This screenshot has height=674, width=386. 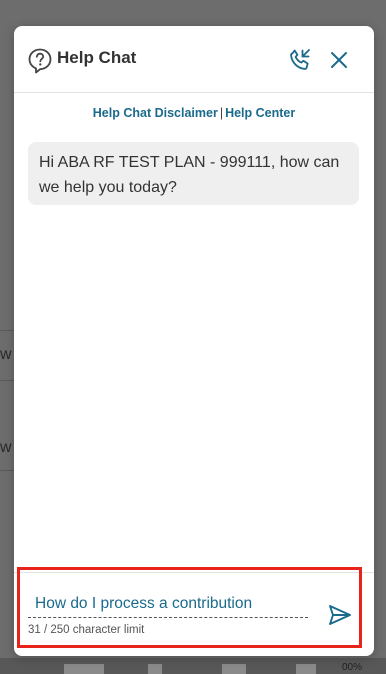 What do you see at coordinates (339, 60) in the screenshot?
I see `close-icon` at bounding box center [339, 60].